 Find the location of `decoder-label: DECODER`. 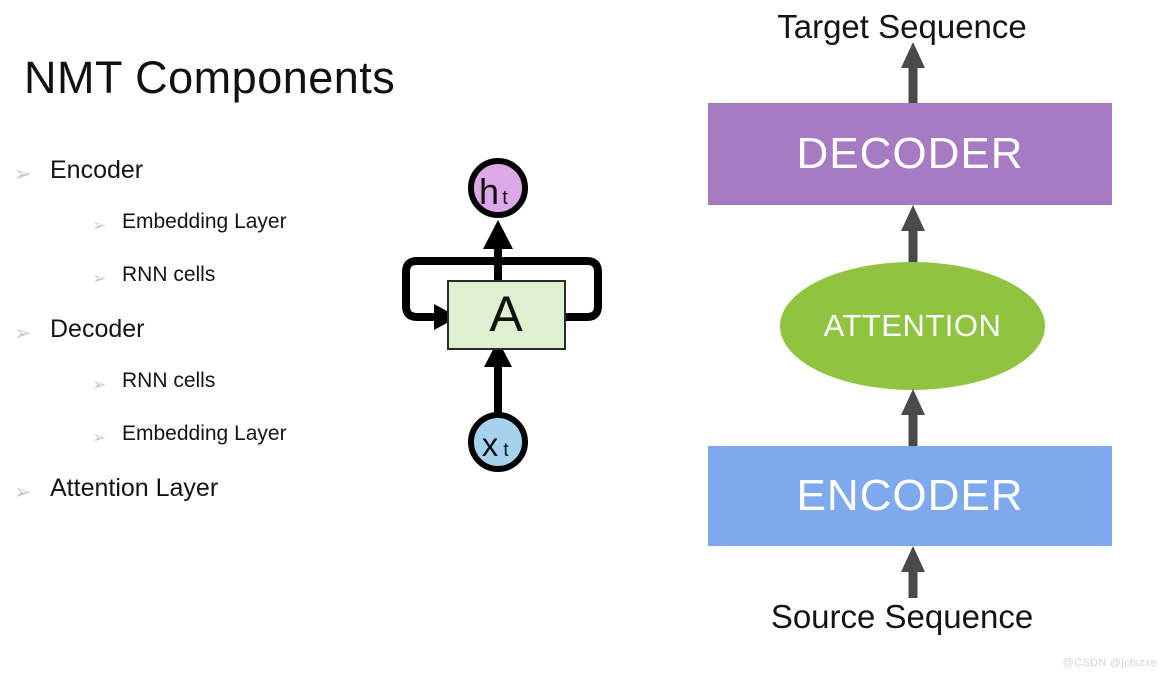

decoder-label: DECODER is located at coordinates (910, 153).